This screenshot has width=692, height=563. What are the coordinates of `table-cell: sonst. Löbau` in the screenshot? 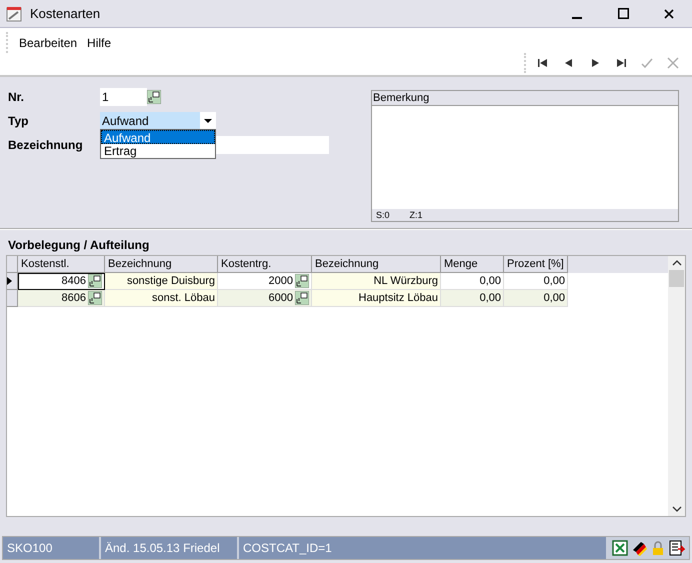 It's located at (161, 298).